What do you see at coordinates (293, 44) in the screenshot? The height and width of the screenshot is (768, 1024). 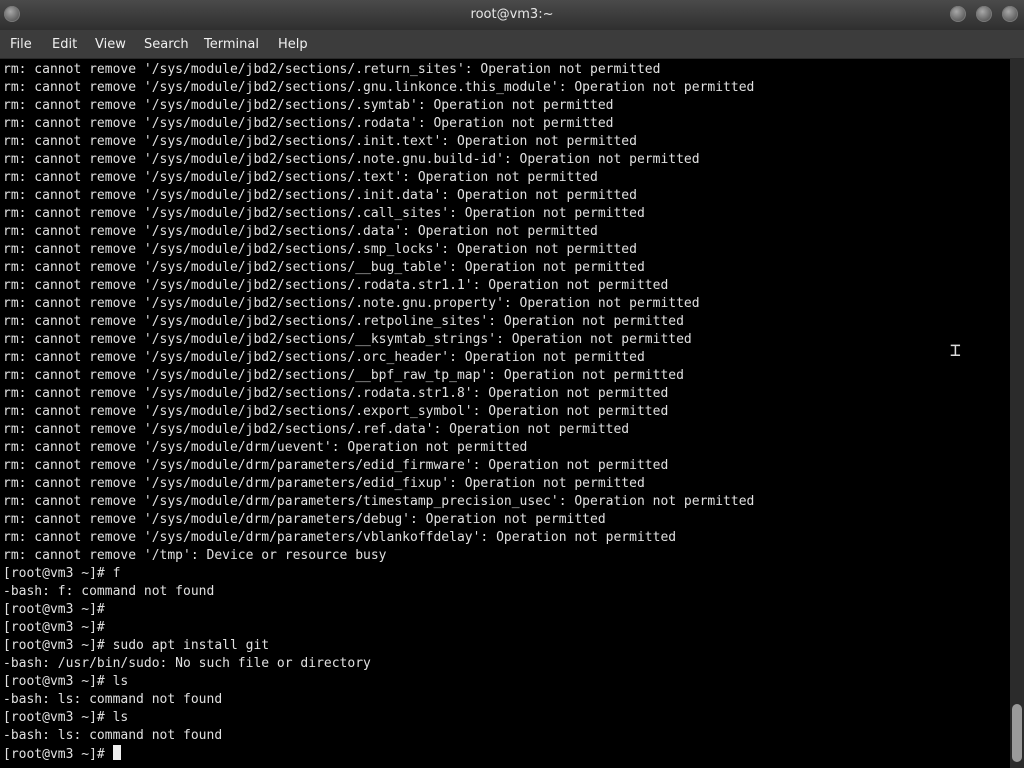 I see `menu-help: Help` at bounding box center [293, 44].